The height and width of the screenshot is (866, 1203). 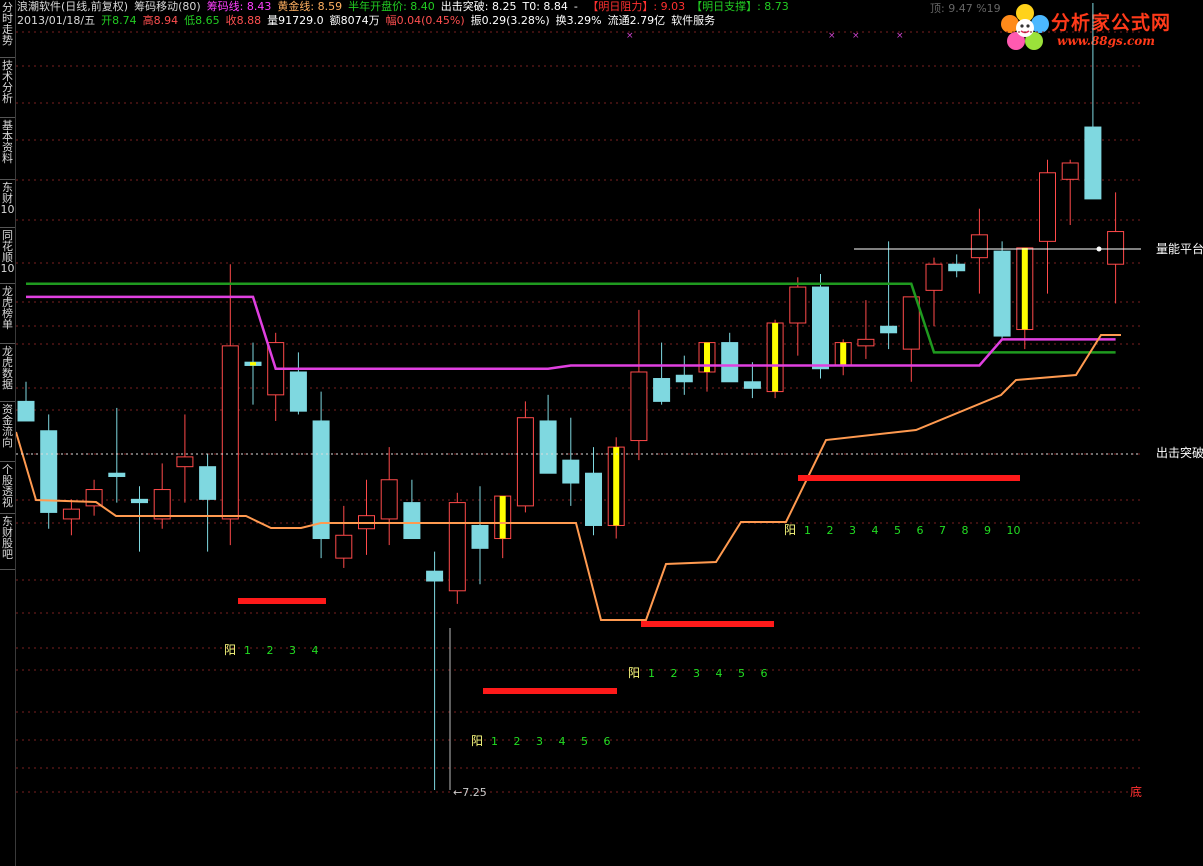 What do you see at coordinates (470, 792) in the screenshot?
I see `low-price-label: ←7.25` at bounding box center [470, 792].